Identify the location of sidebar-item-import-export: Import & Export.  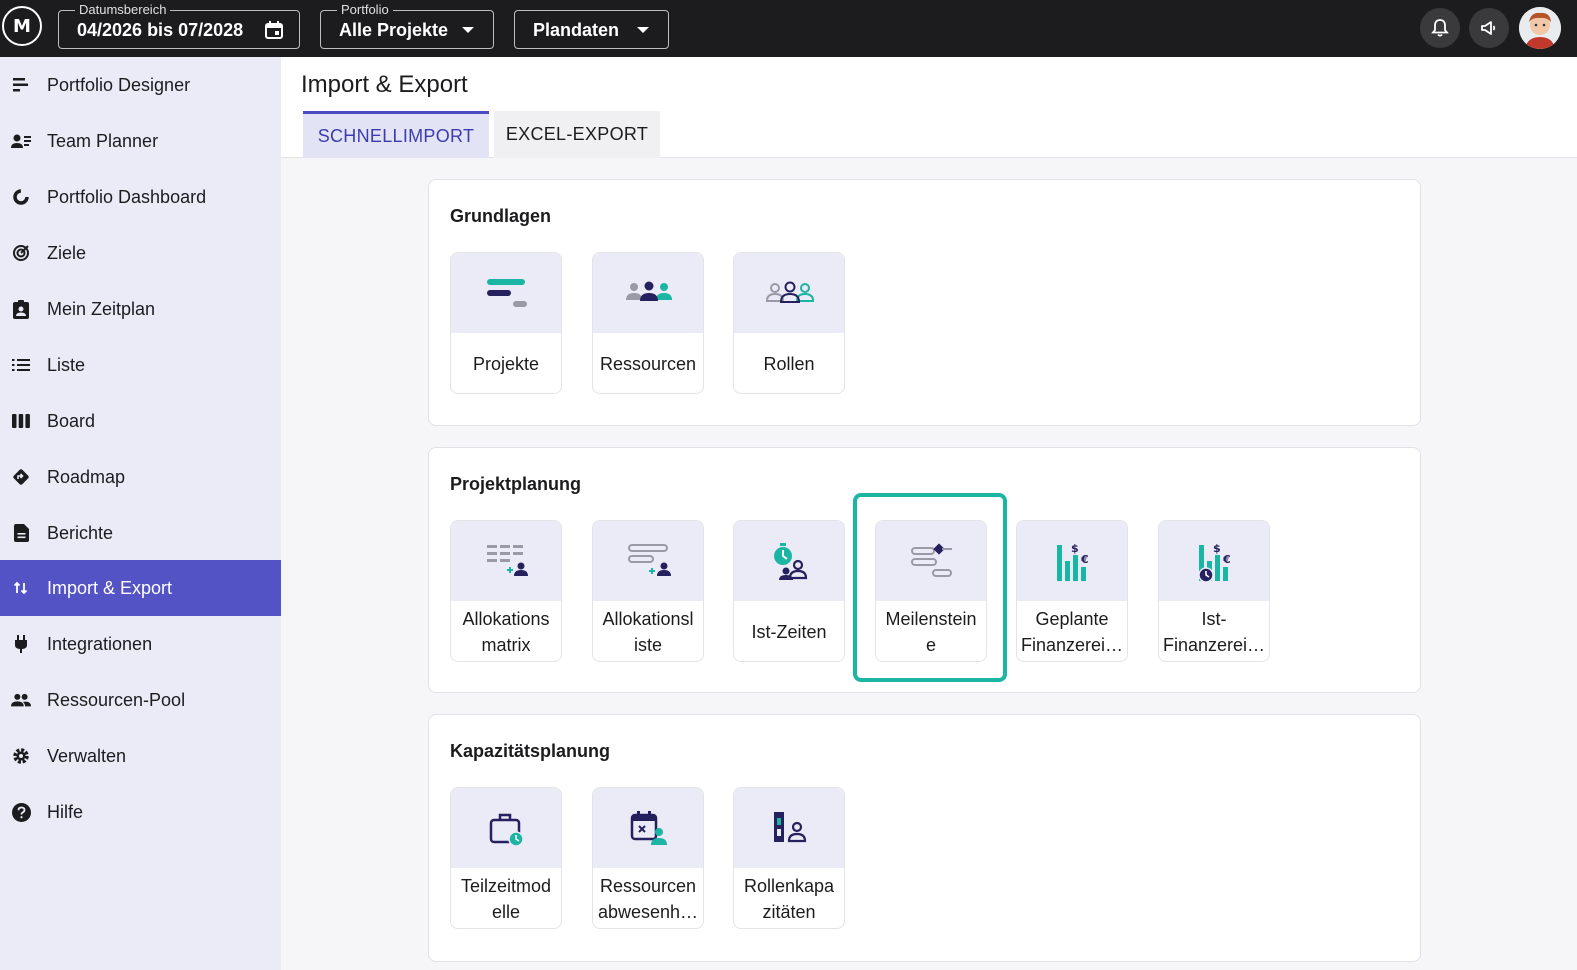
(140, 588).